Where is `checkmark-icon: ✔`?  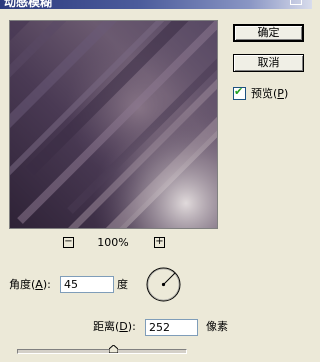
checkmark-icon: ✔ is located at coordinates (239, 91).